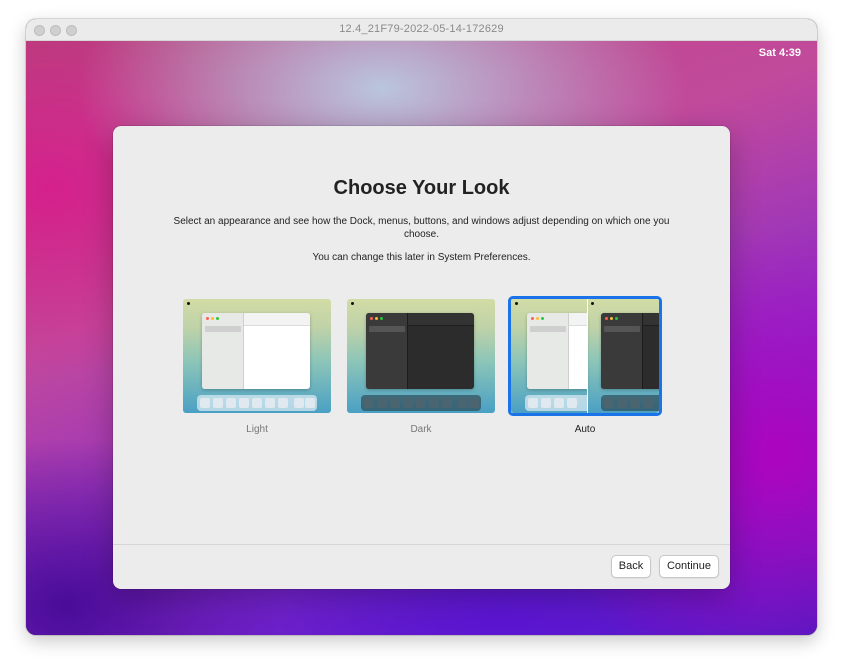 The image size is (843, 667). What do you see at coordinates (630, 403) in the screenshot?
I see `preview-dock-dark` at bounding box center [630, 403].